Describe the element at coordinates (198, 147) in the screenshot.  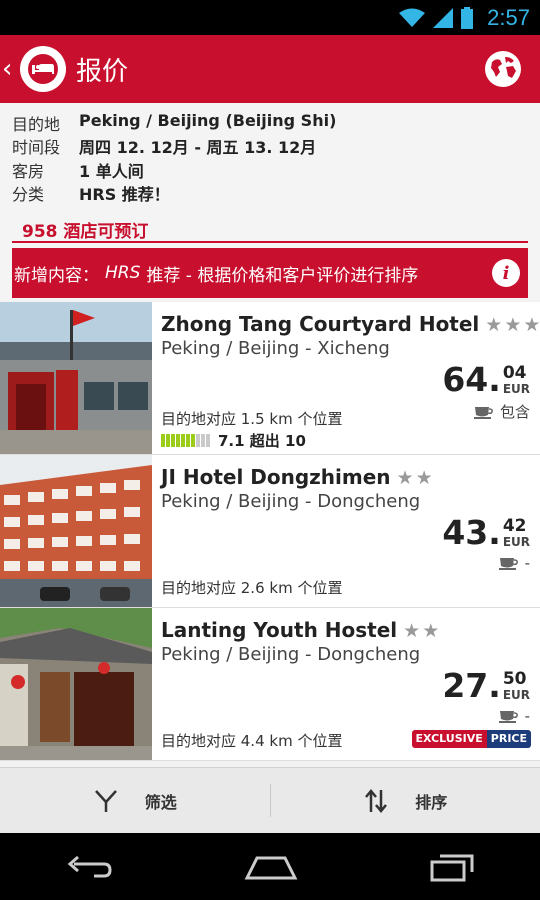
I see `info-value: 周四 12. 12月 - 周五 13. 12月` at that location.